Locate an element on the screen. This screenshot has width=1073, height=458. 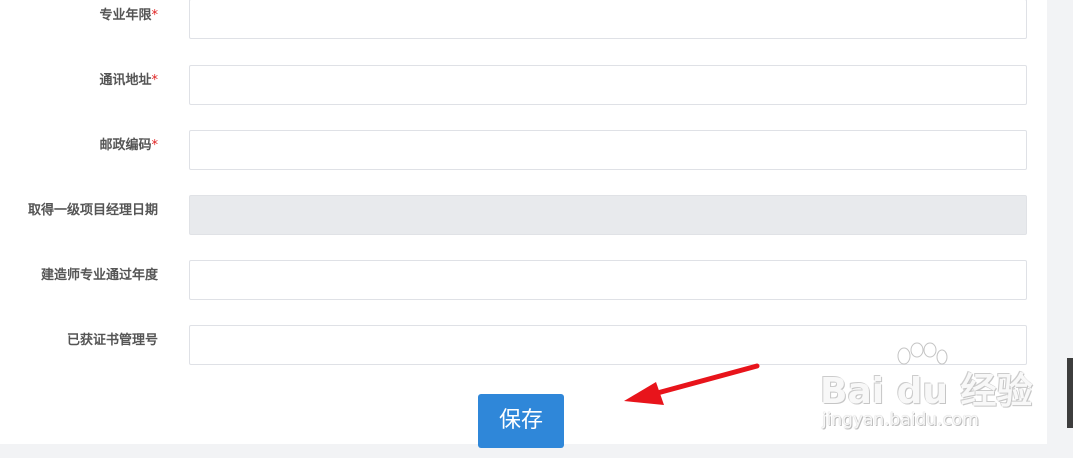
arrow-head is located at coordinates (644, 393).